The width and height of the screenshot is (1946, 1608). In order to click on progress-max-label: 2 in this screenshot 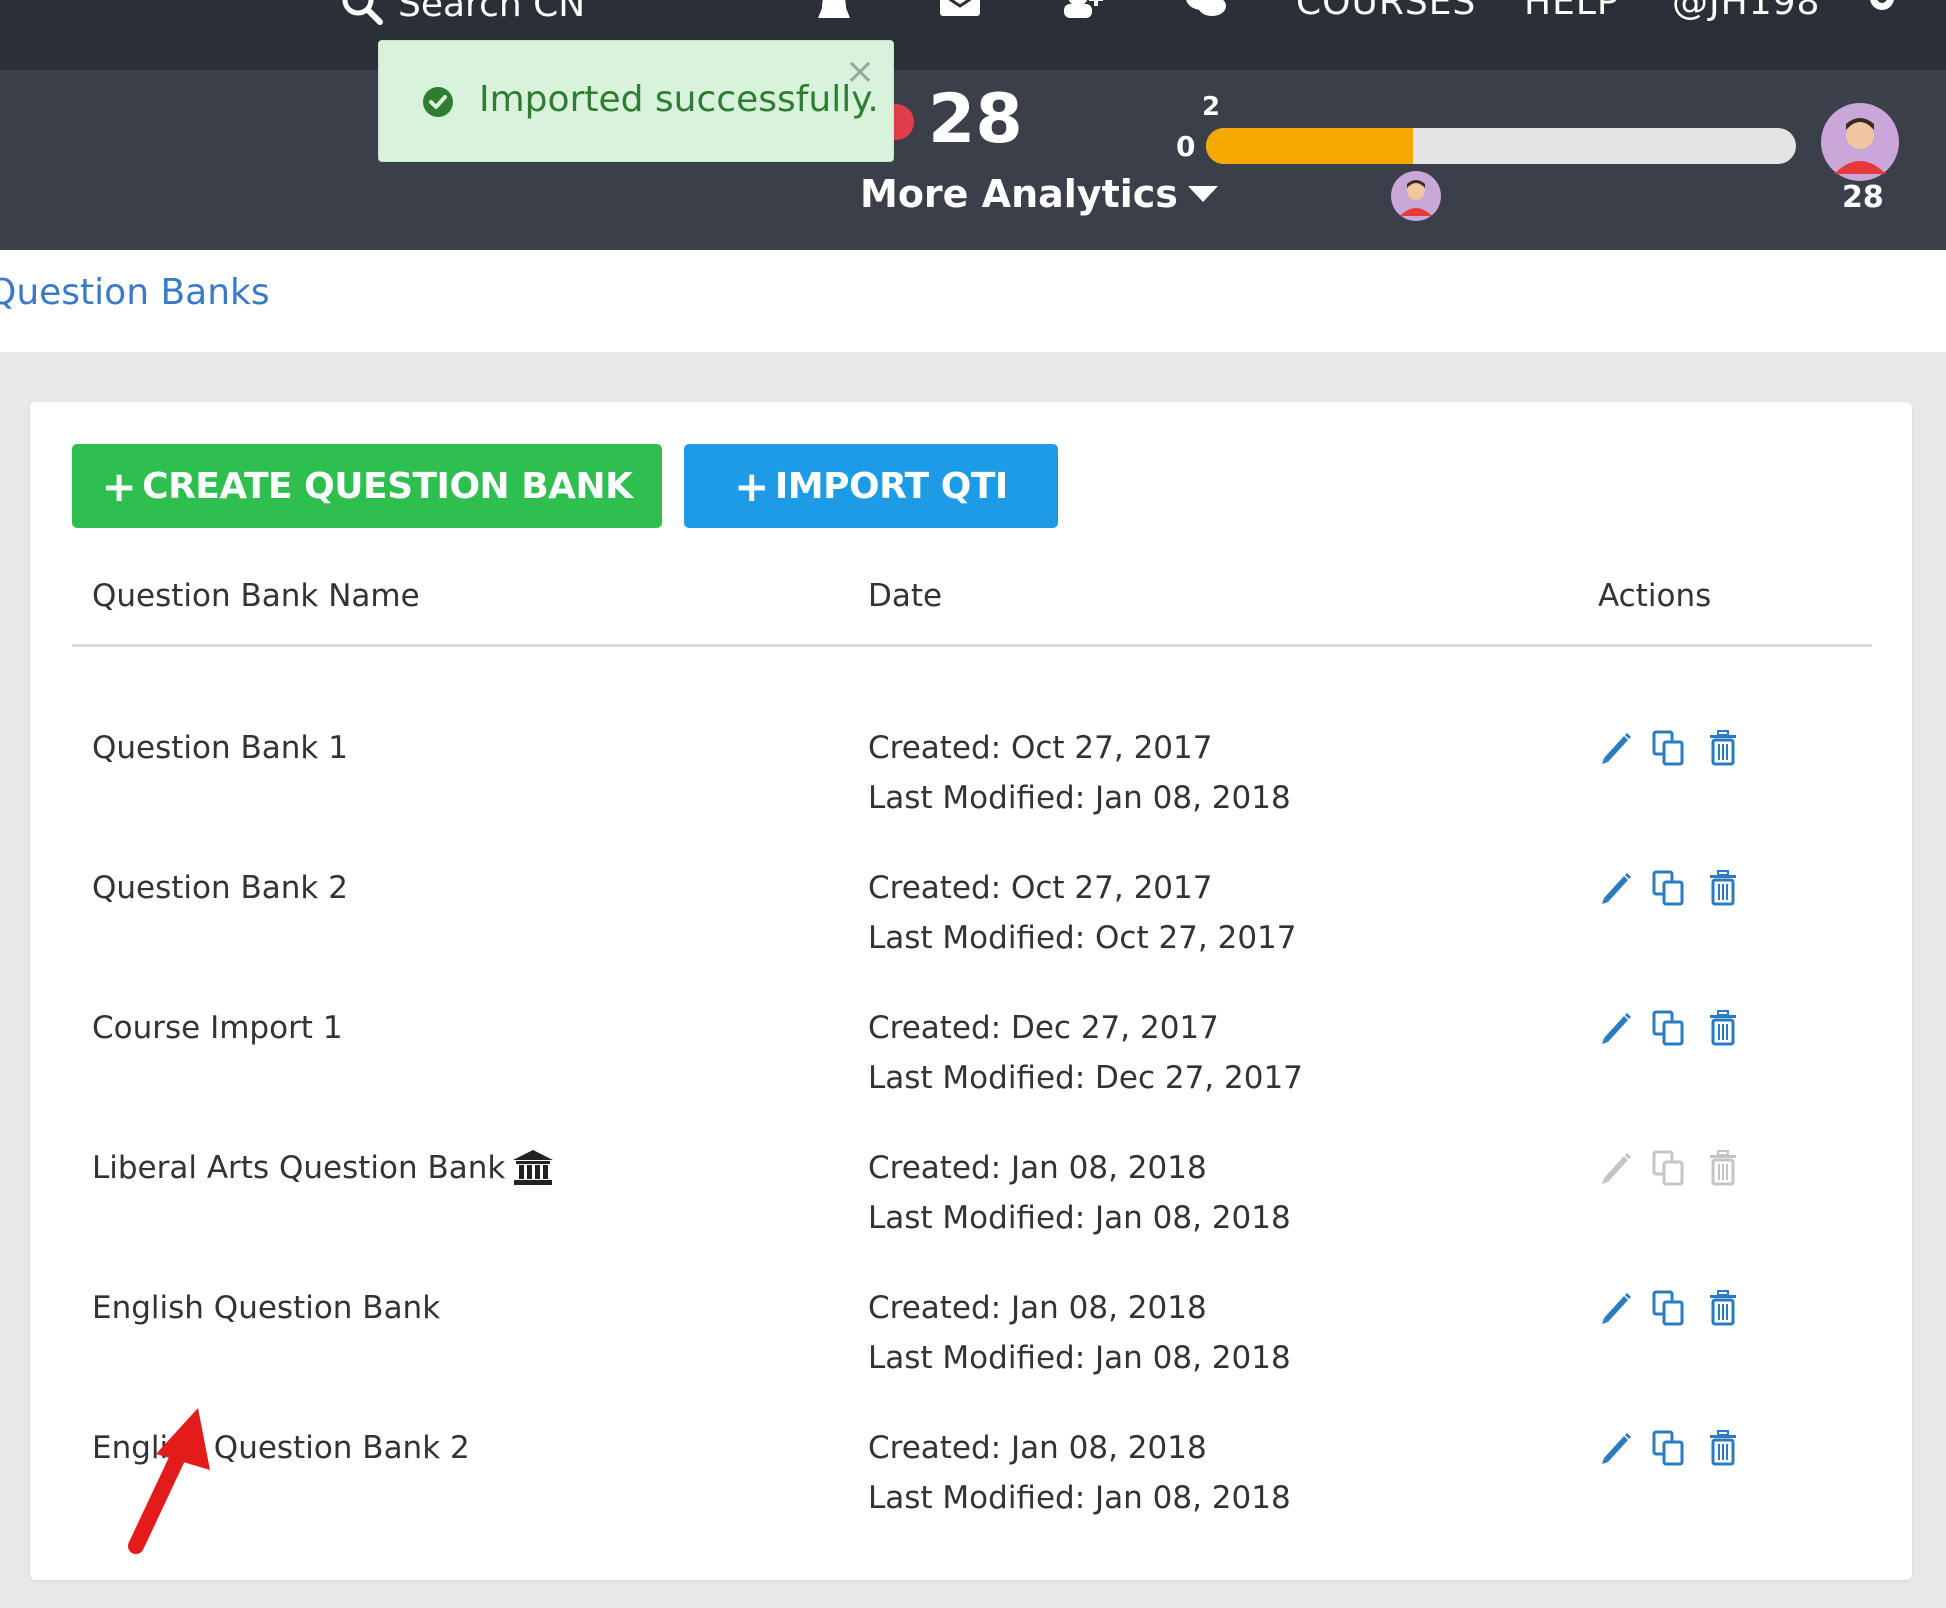, I will do `click(1211, 107)`.